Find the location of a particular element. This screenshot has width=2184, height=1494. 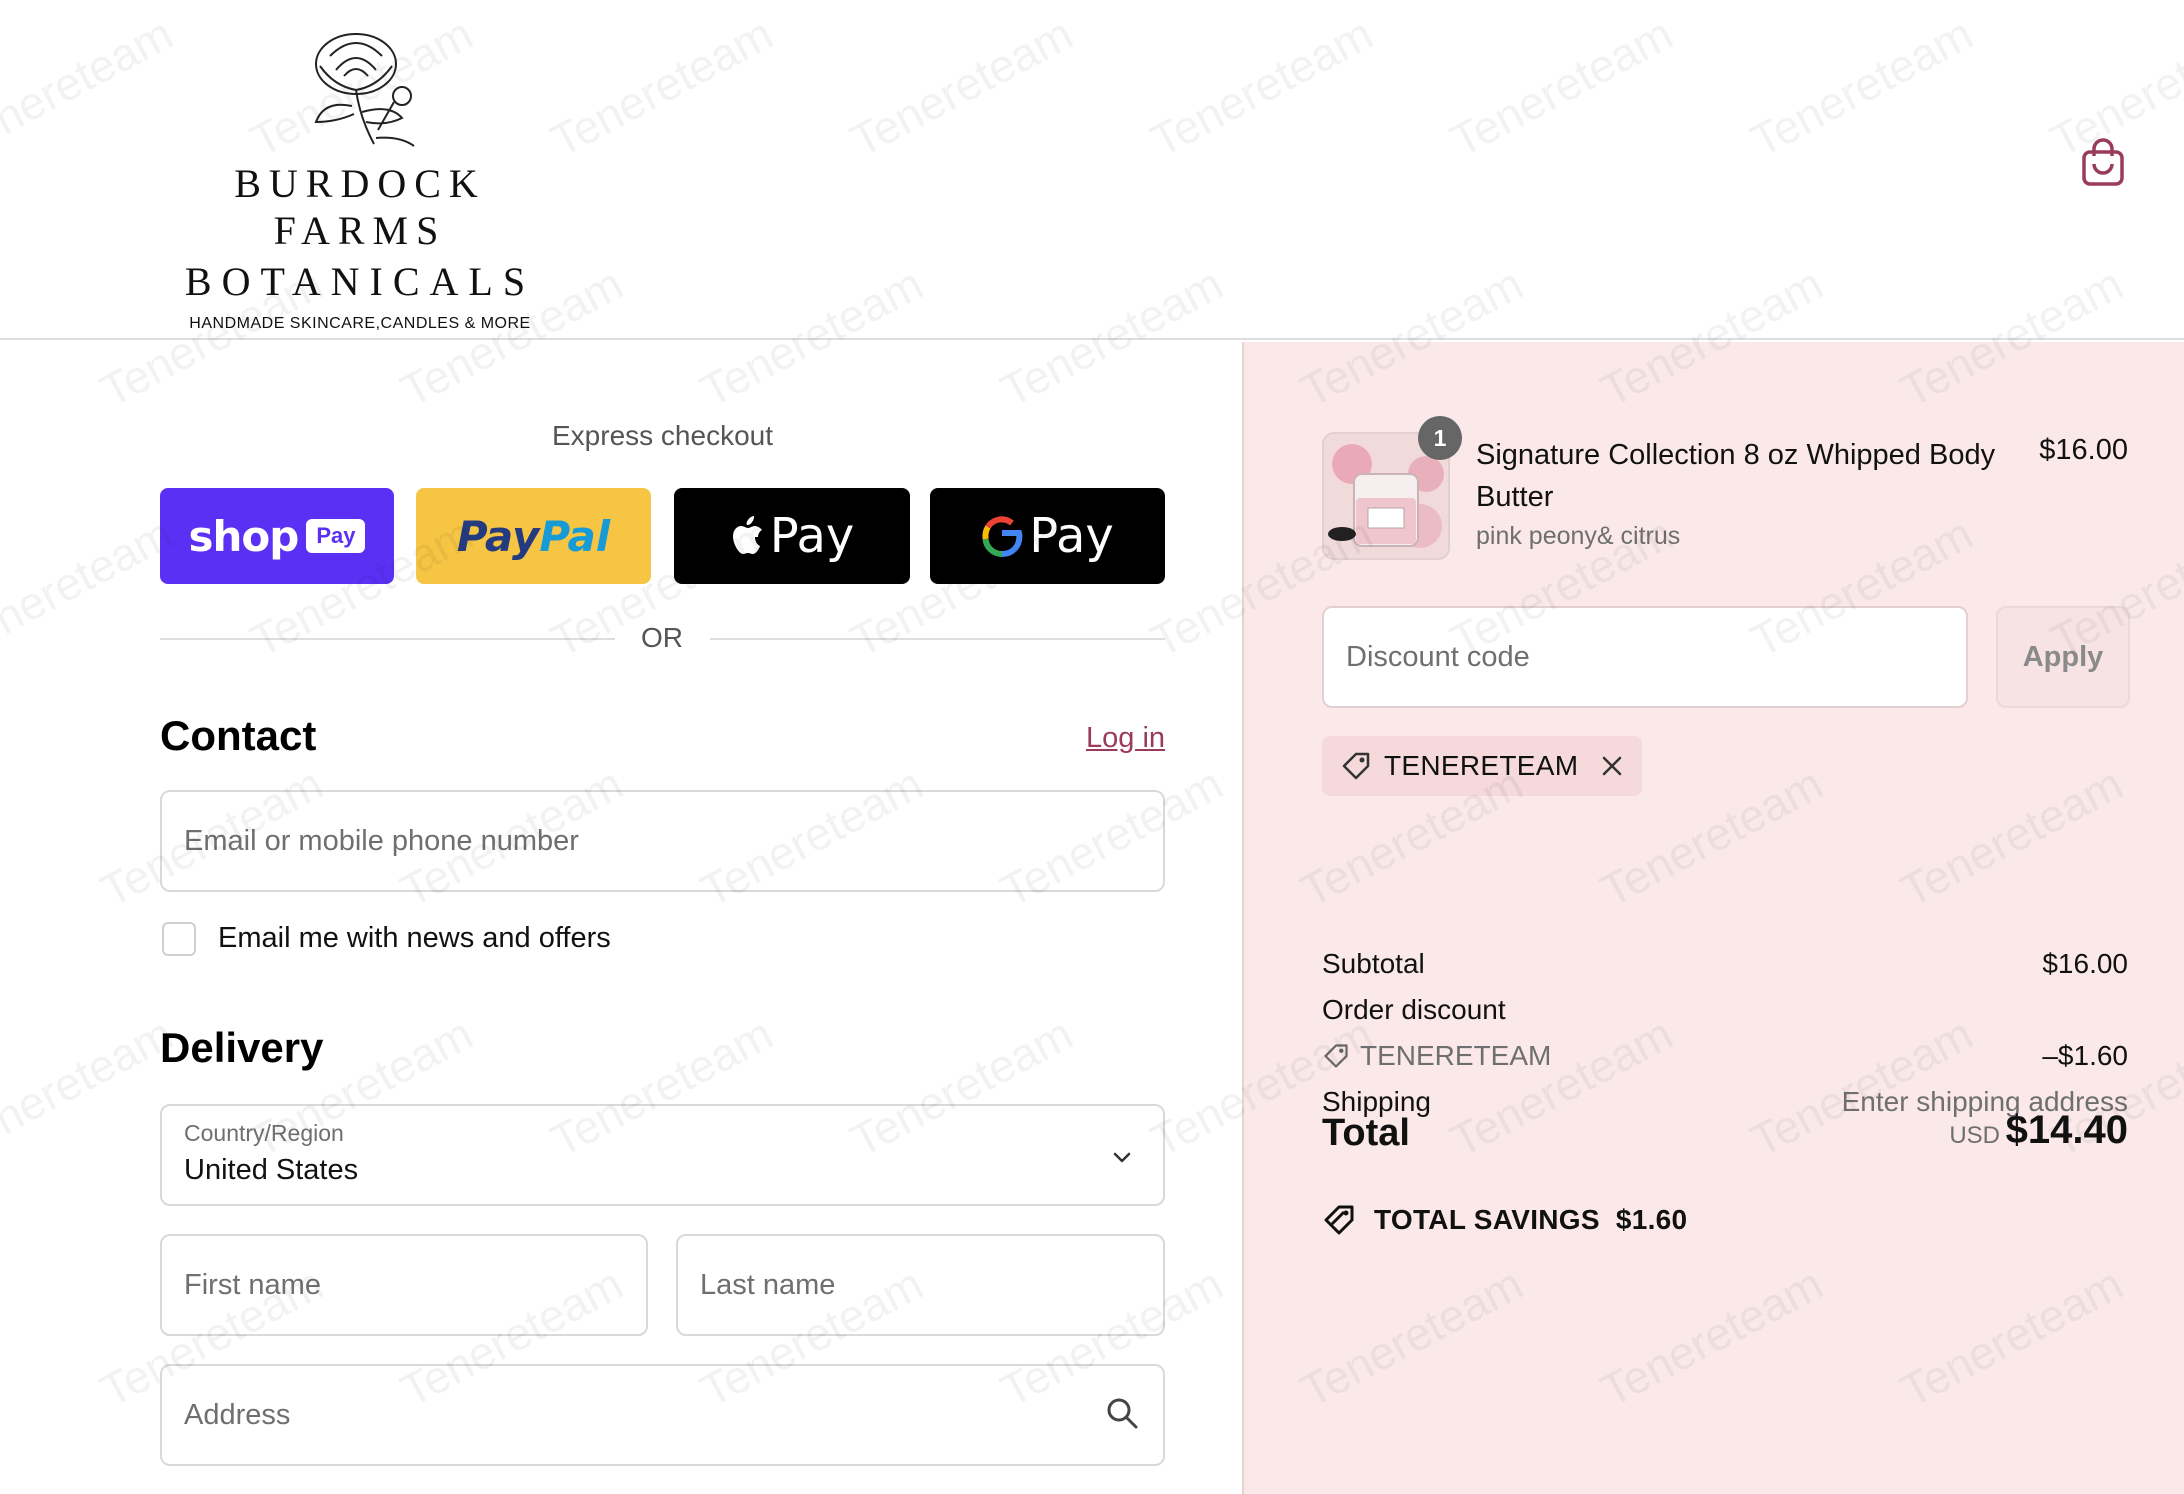

apple-pay-button: Pay is located at coordinates (792, 536).